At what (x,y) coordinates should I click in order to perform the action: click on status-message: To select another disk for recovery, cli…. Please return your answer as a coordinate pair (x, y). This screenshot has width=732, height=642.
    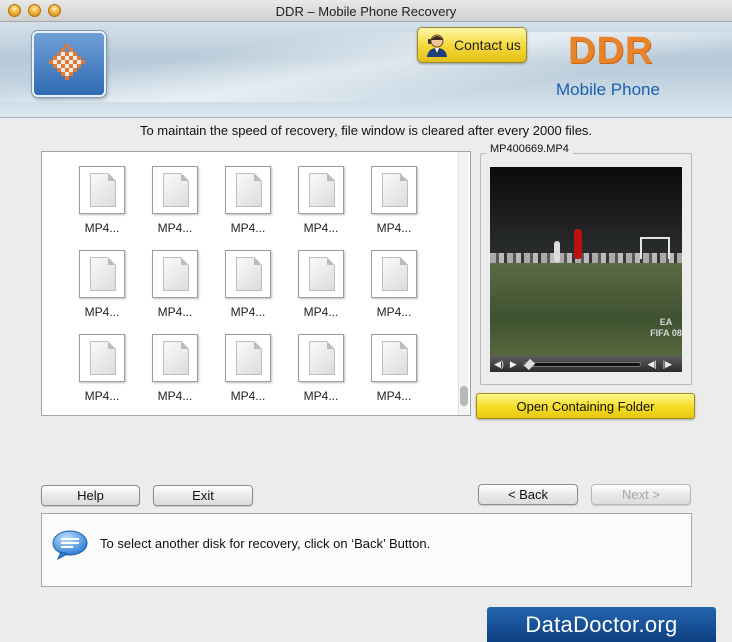
    Looking at the image, I should click on (265, 543).